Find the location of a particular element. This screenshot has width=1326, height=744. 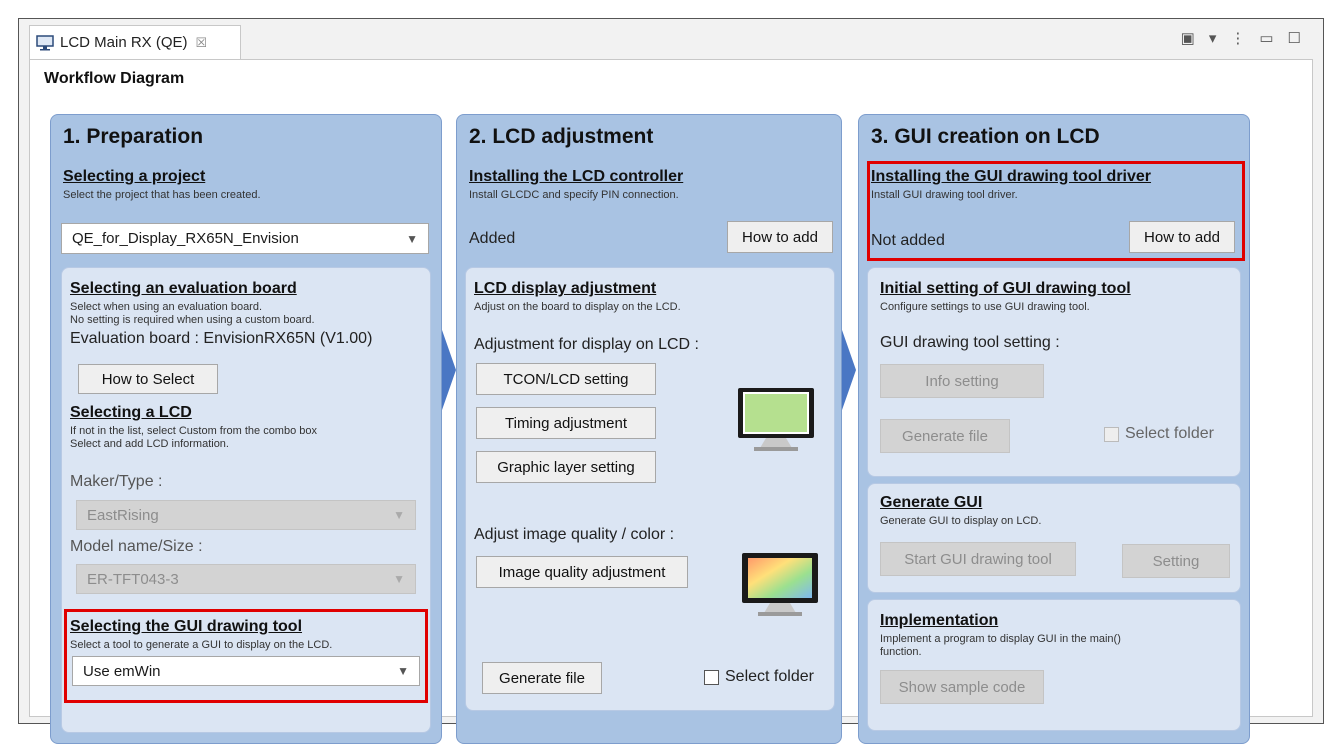

project-select-value: QE_for_Display_RX65N_Envision is located at coordinates (185, 238).